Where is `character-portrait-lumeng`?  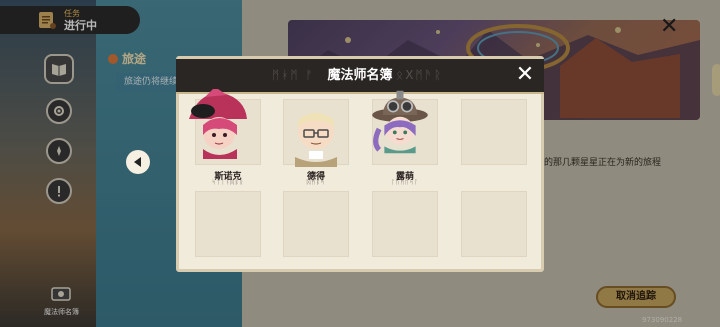
character-portrait-lumeng is located at coordinates (400, 122).